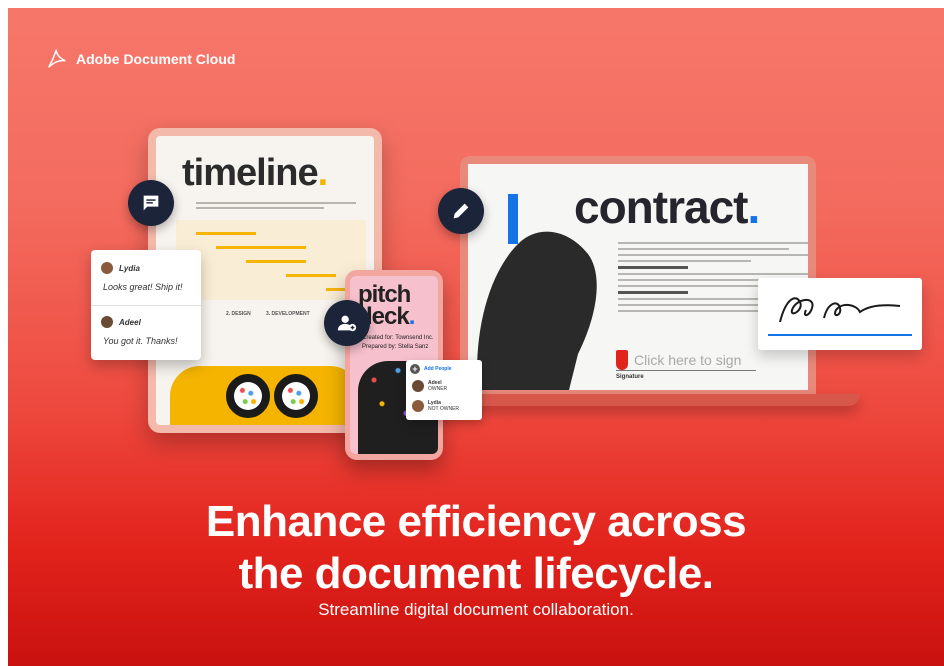 The image size is (944, 666). What do you see at coordinates (429, 386) in the screenshot?
I see `person-item: Adeel OWNER` at bounding box center [429, 386].